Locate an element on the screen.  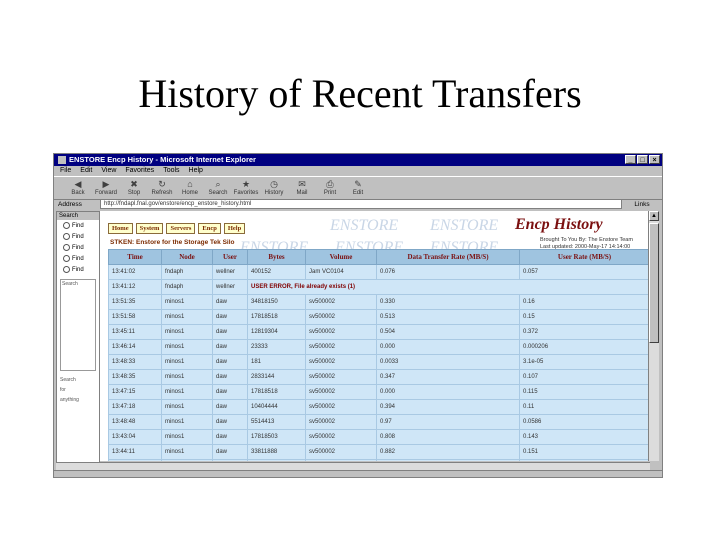
mail-button: ✉ Mail is located at coordinates (302, 188).